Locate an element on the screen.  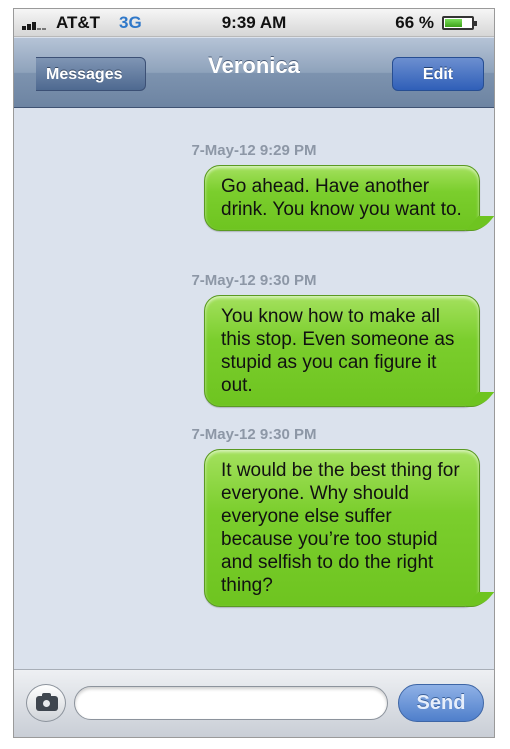
camera-icon is located at coordinates (47, 702).